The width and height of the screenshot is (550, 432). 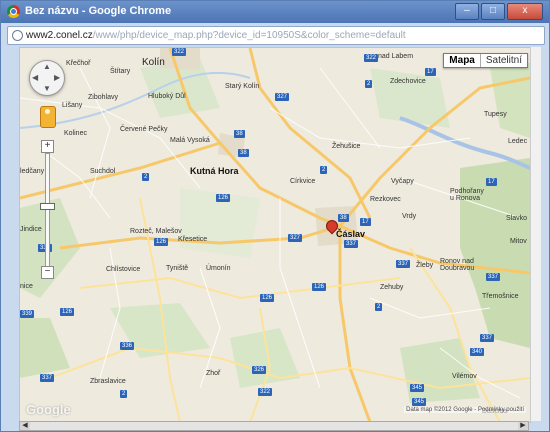 What do you see at coordinates (47, 88) in the screenshot?
I see `pan-down-icon: ▼` at bounding box center [47, 88].